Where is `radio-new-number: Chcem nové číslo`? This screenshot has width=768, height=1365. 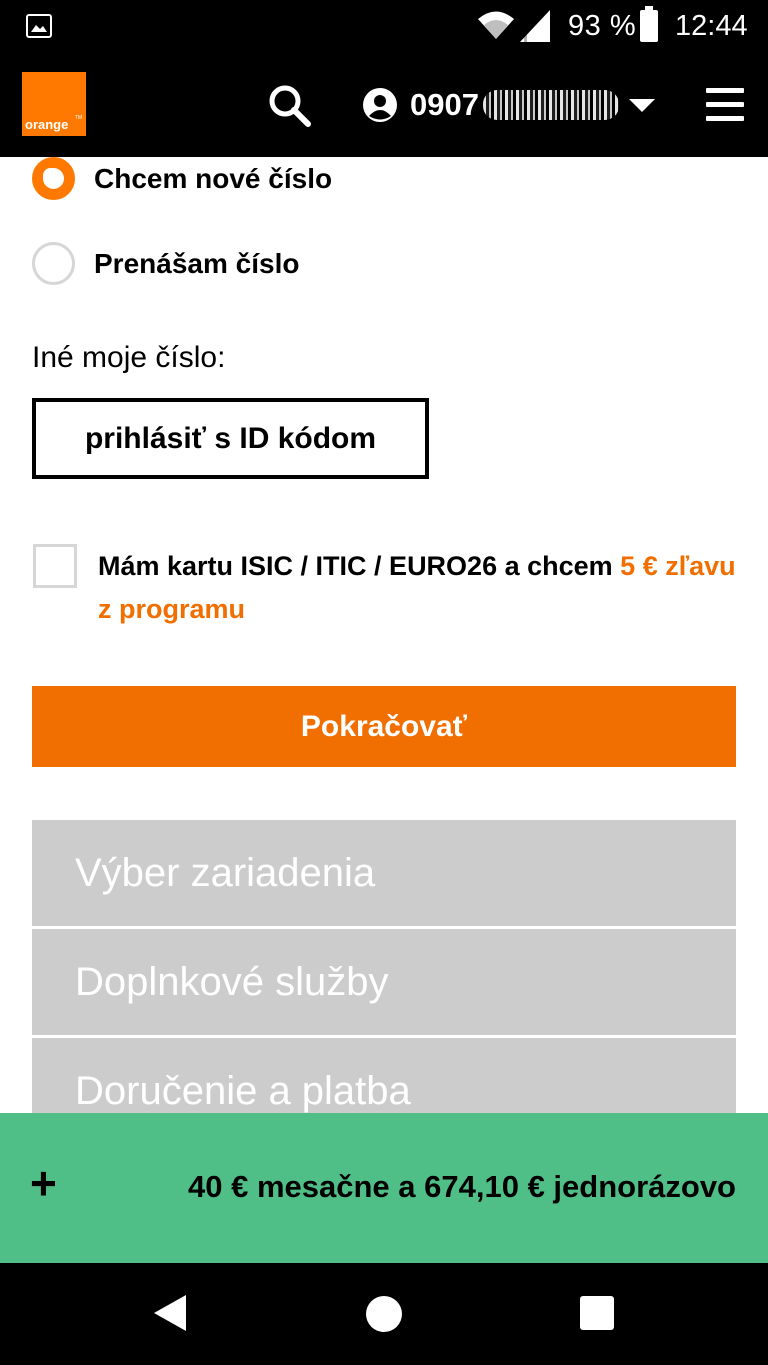 radio-new-number: Chcem nové číslo is located at coordinates (182, 178).